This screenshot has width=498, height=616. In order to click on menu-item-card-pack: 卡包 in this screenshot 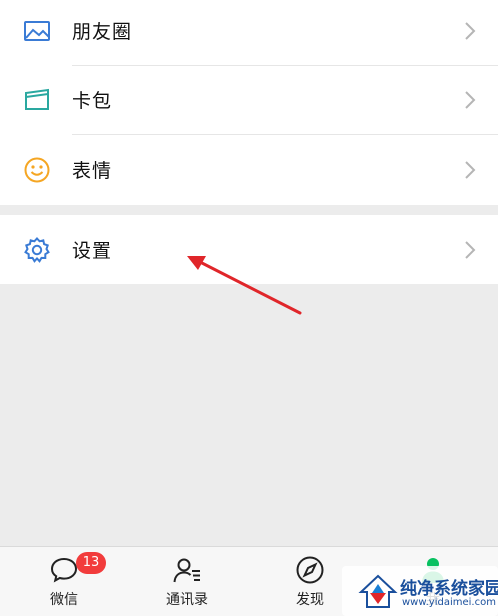, I will do `click(249, 99)`.